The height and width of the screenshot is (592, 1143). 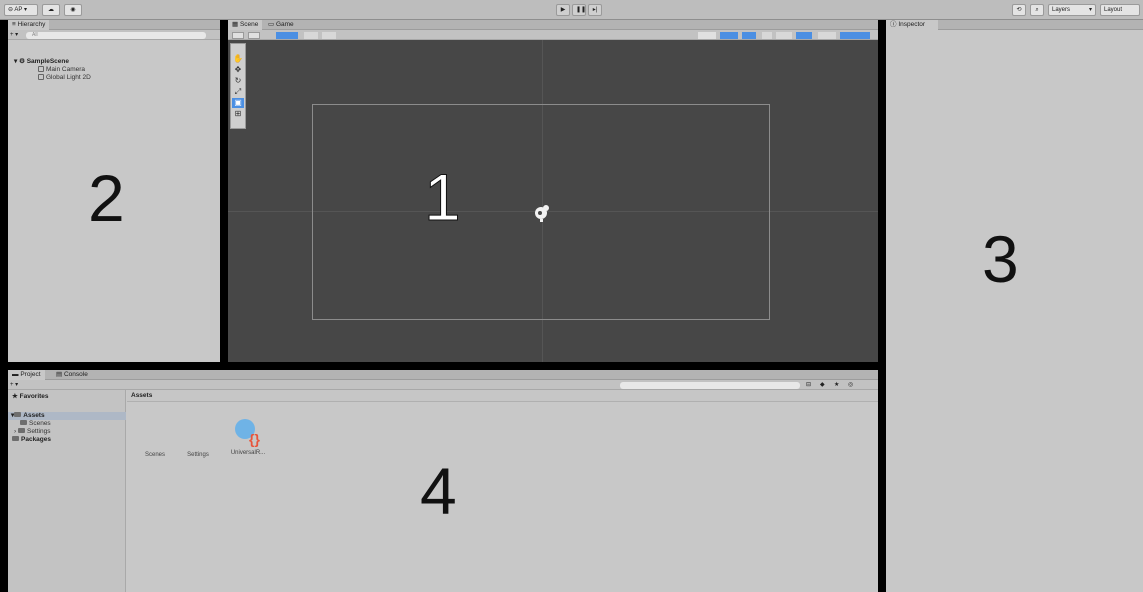 What do you see at coordinates (14, 34) in the screenshot?
I see `add-button: + ▾` at bounding box center [14, 34].